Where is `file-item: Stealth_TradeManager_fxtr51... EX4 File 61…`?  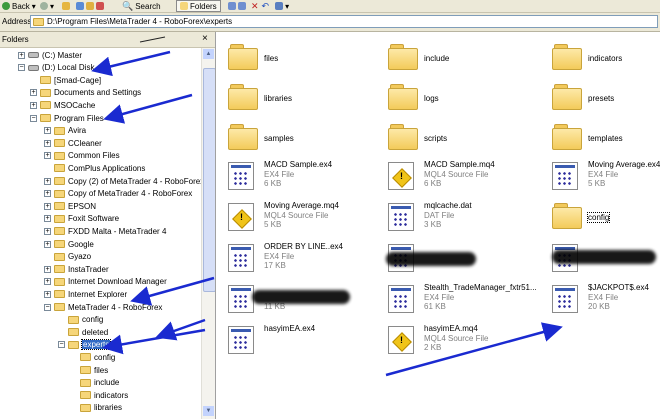
file-item: Stealth_TradeManager_fxtr51... EX4 File 61… is located at coordinates (468, 300).